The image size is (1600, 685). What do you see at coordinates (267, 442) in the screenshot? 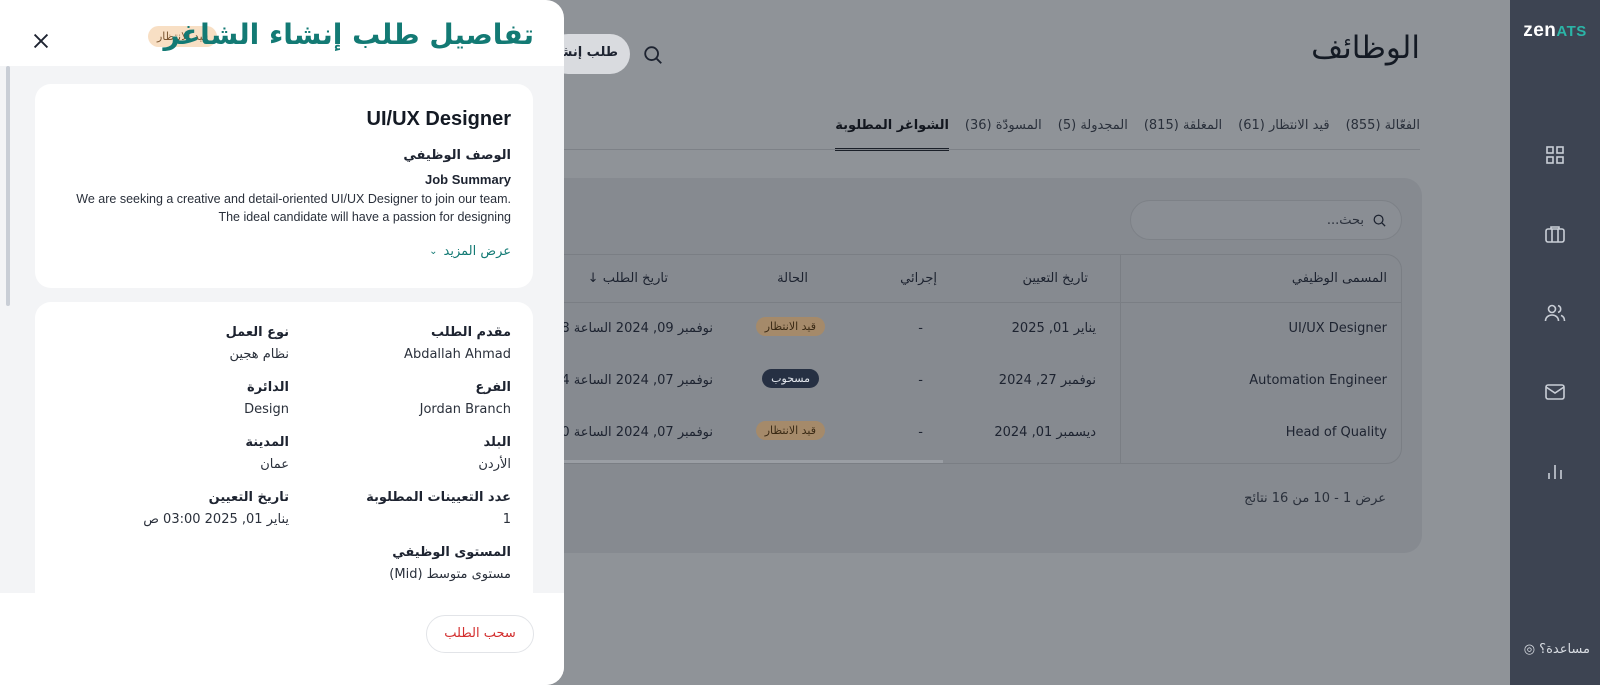
I see `city-label: المدينة` at bounding box center [267, 442].